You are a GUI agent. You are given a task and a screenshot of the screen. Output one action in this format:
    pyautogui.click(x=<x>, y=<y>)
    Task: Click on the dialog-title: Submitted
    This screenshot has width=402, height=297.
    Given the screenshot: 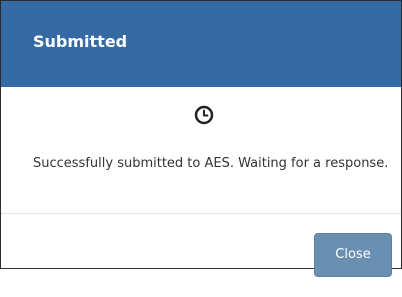 What is the action you would take?
    pyautogui.click(x=80, y=41)
    